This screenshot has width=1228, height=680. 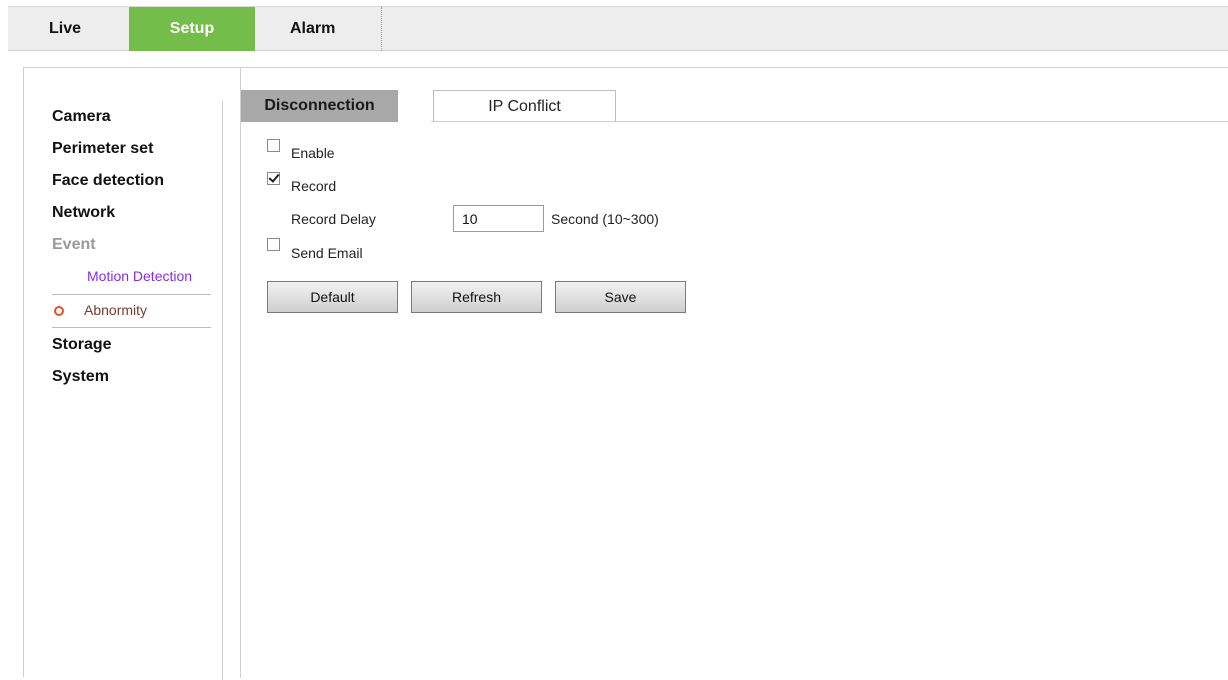 I want to click on nav-tab-live: Live, so click(x=65, y=29).